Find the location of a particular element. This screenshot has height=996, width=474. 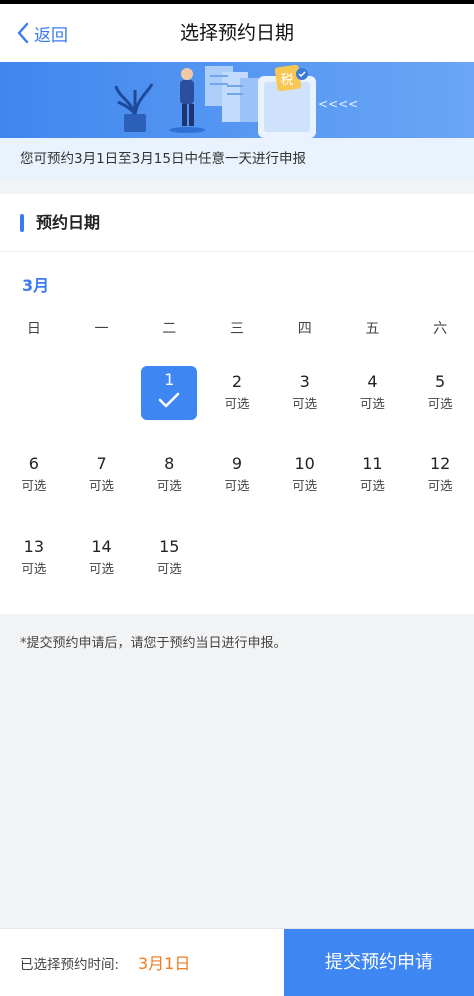

person-figure is located at coordinates (187, 100).